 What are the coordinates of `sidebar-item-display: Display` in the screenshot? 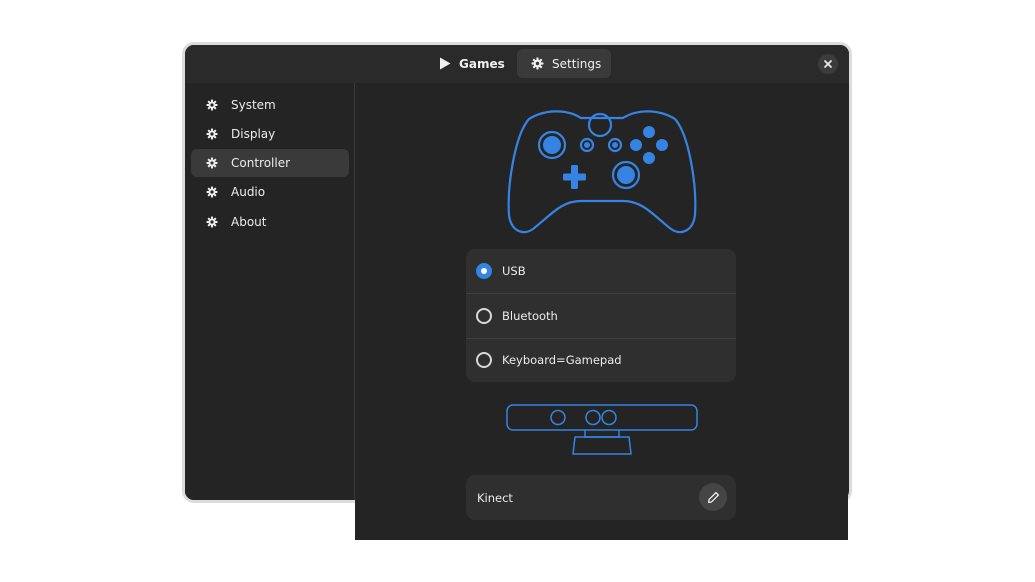 It's located at (270, 134).